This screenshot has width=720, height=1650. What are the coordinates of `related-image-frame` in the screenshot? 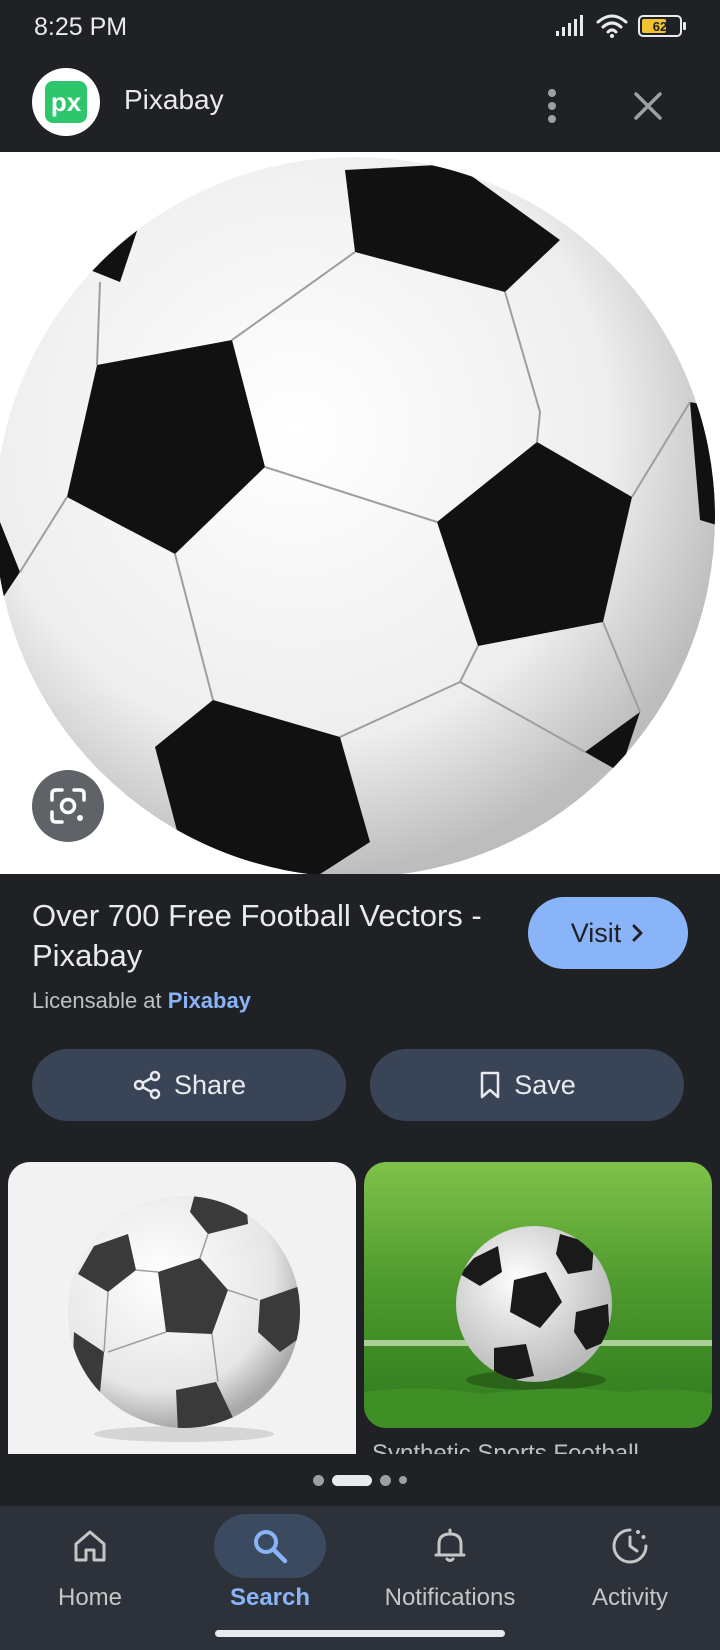 It's located at (538, 1295).